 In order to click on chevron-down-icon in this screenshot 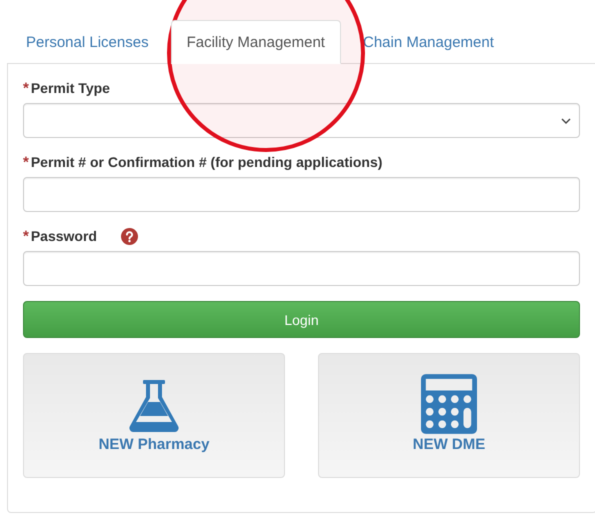, I will do `click(566, 121)`.